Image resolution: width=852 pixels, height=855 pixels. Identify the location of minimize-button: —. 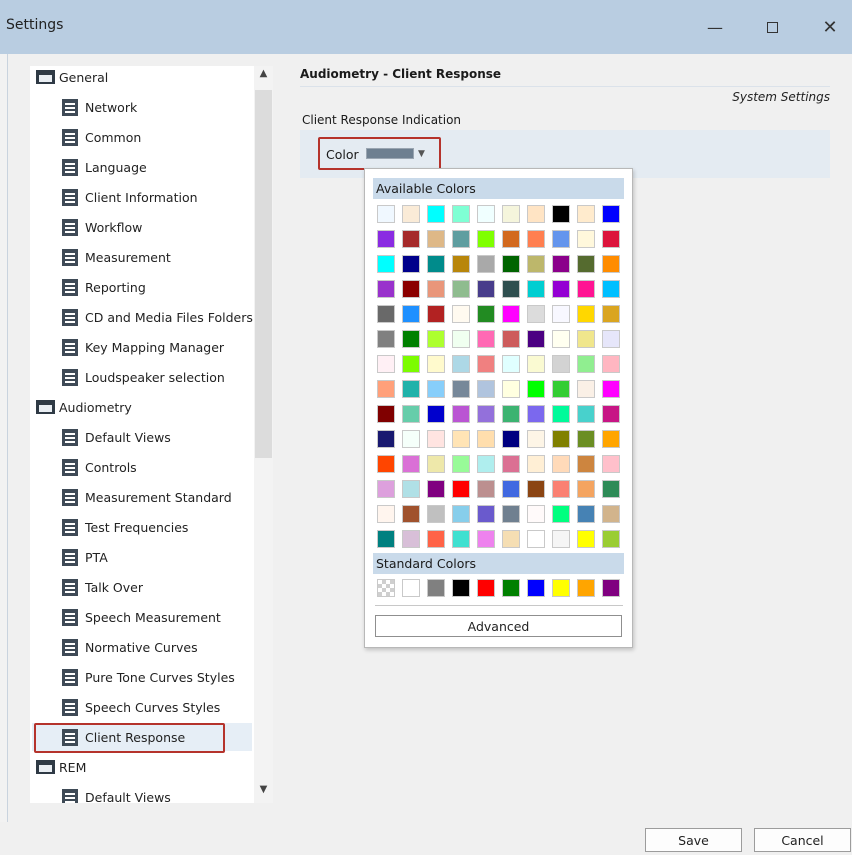
(715, 27).